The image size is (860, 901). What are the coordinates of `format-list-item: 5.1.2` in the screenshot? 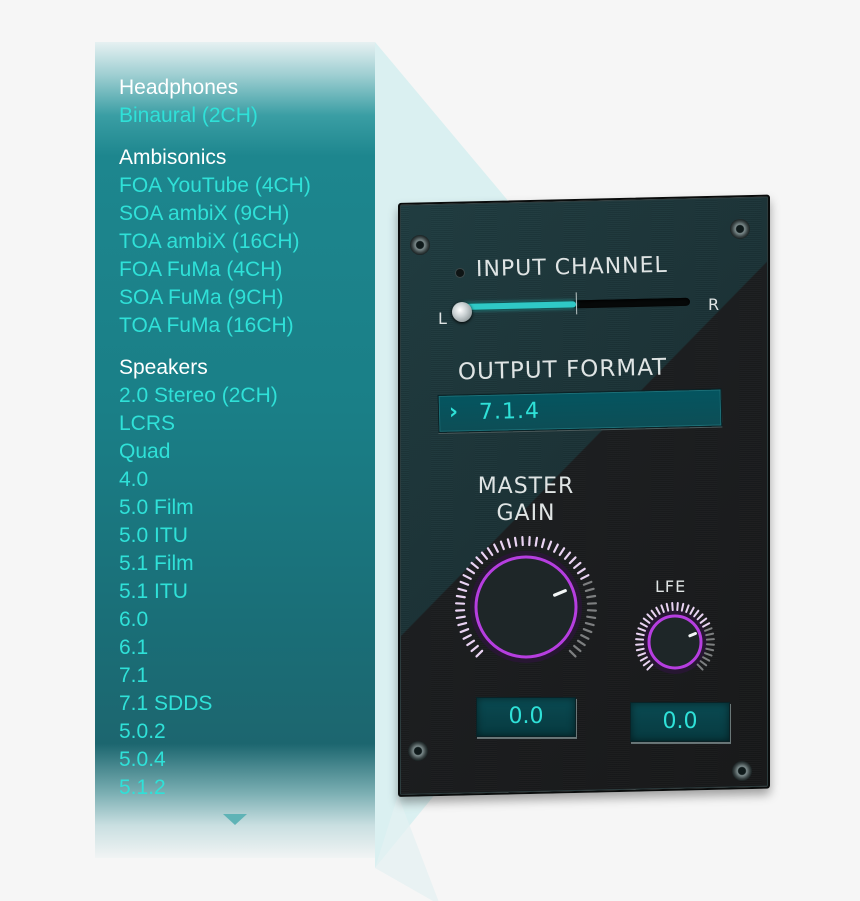 It's located at (247, 788).